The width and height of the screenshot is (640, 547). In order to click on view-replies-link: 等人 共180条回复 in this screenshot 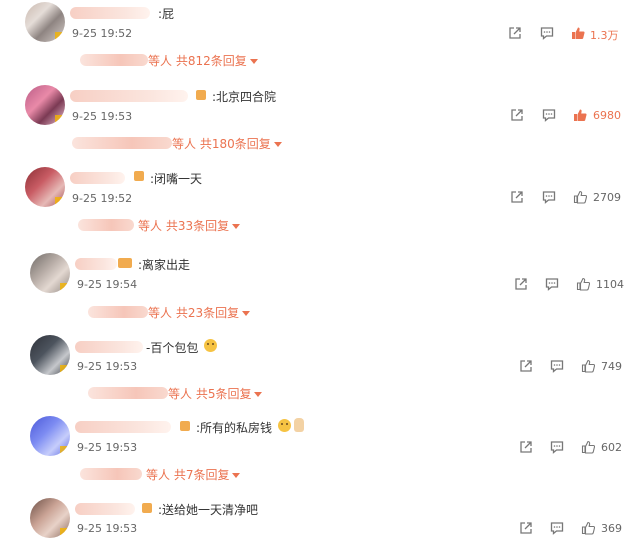, I will do `click(227, 143)`.